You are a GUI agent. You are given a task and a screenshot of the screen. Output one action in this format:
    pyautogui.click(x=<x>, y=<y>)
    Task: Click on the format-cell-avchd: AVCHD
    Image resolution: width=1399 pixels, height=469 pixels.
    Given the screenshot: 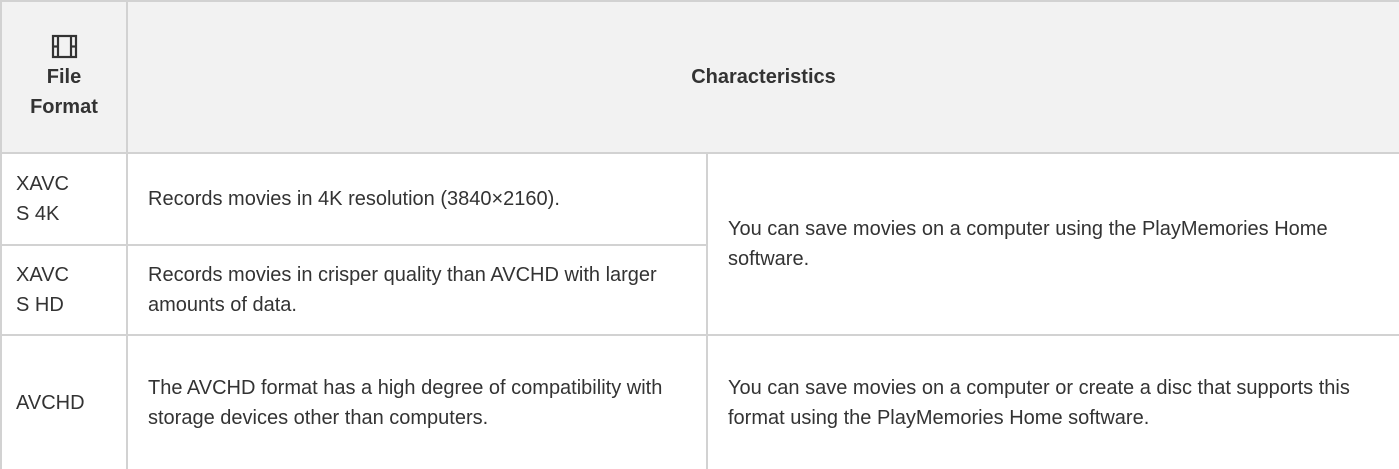 What is the action you would take?
    pyautogui.click(x=64, y=401)
    